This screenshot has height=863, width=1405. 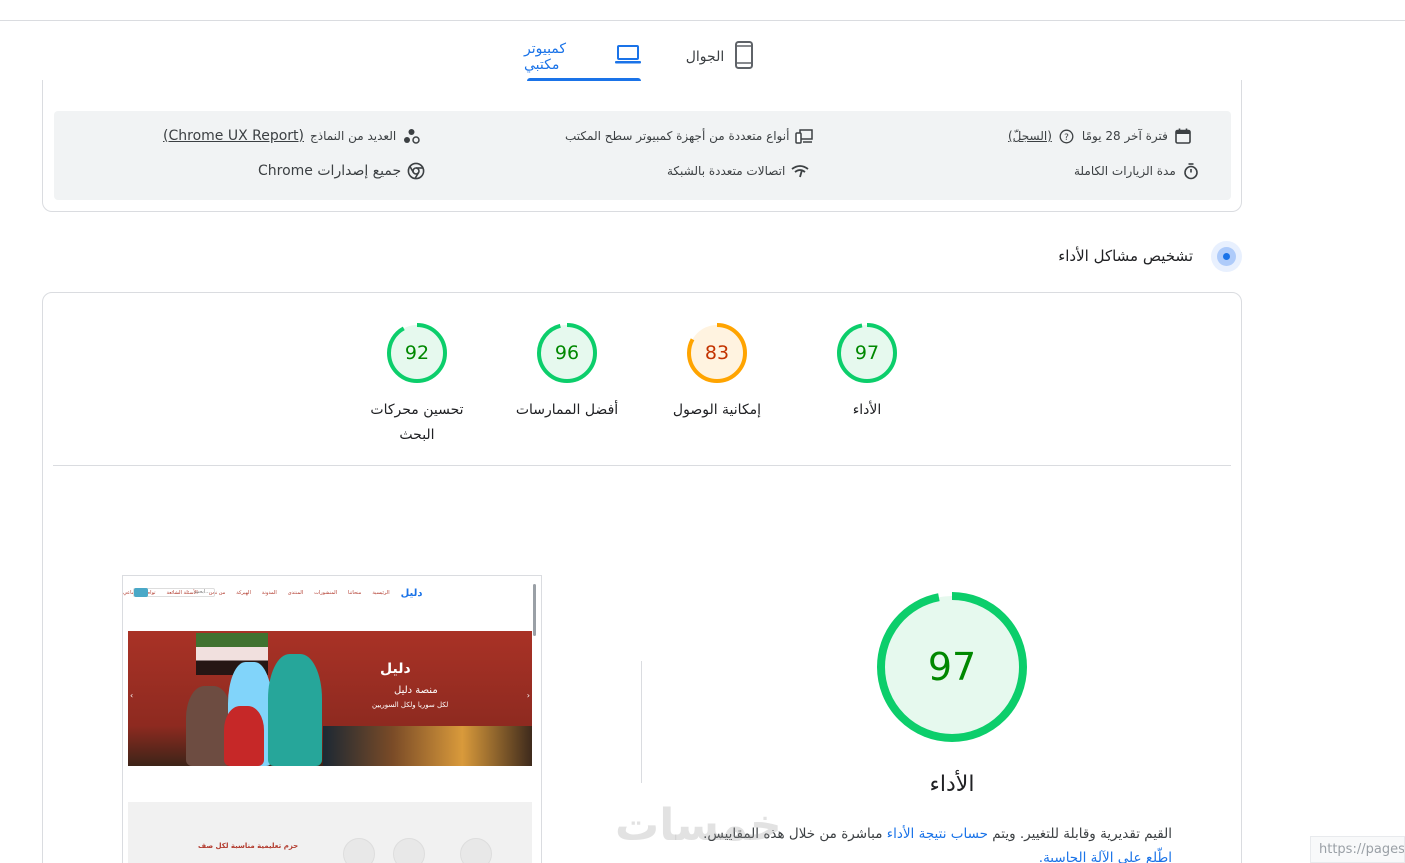 What do you see at coordinates (937, 834) in the screenshot?
I see `perf-score-calc-link: حساب نتيجة الأداء` at bounding box center [937, 834].